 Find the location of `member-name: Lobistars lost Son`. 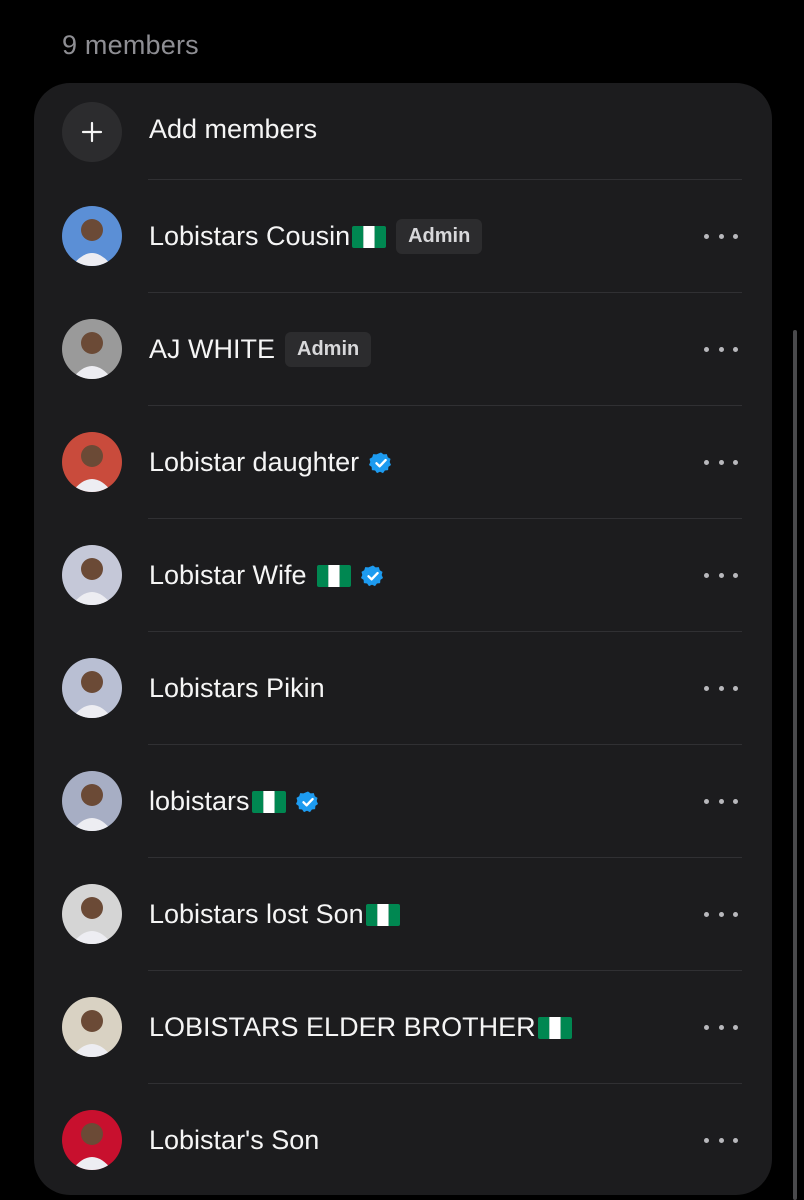

member-name: Lobistars lost Son is located at coordinates (256, 914).